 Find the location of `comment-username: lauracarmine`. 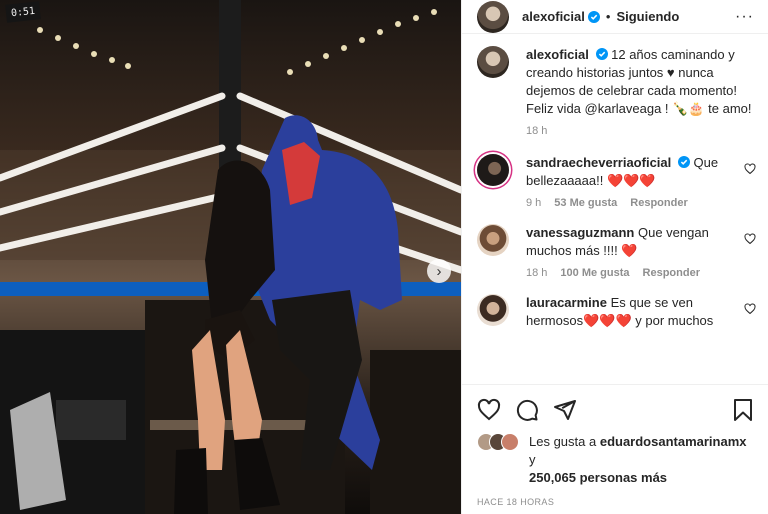

comment-username: lauracarmine is located at coordinates (566, 302).